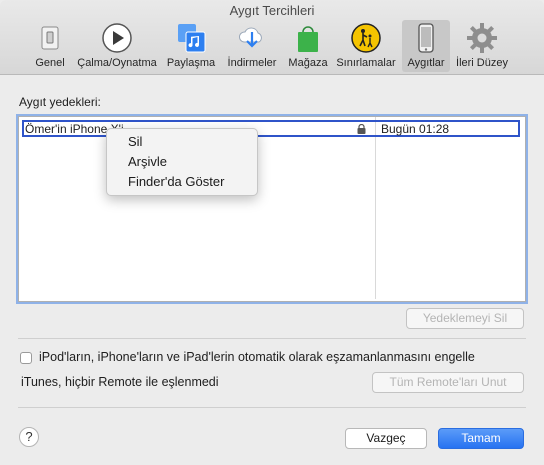 Image resolution: width=544 pixels, height=465 pixels. Describe the element at coordinates (182, 162) in the screenshot. I see `context-menu: Sil Arşivle Finder'da Göster` at that location.